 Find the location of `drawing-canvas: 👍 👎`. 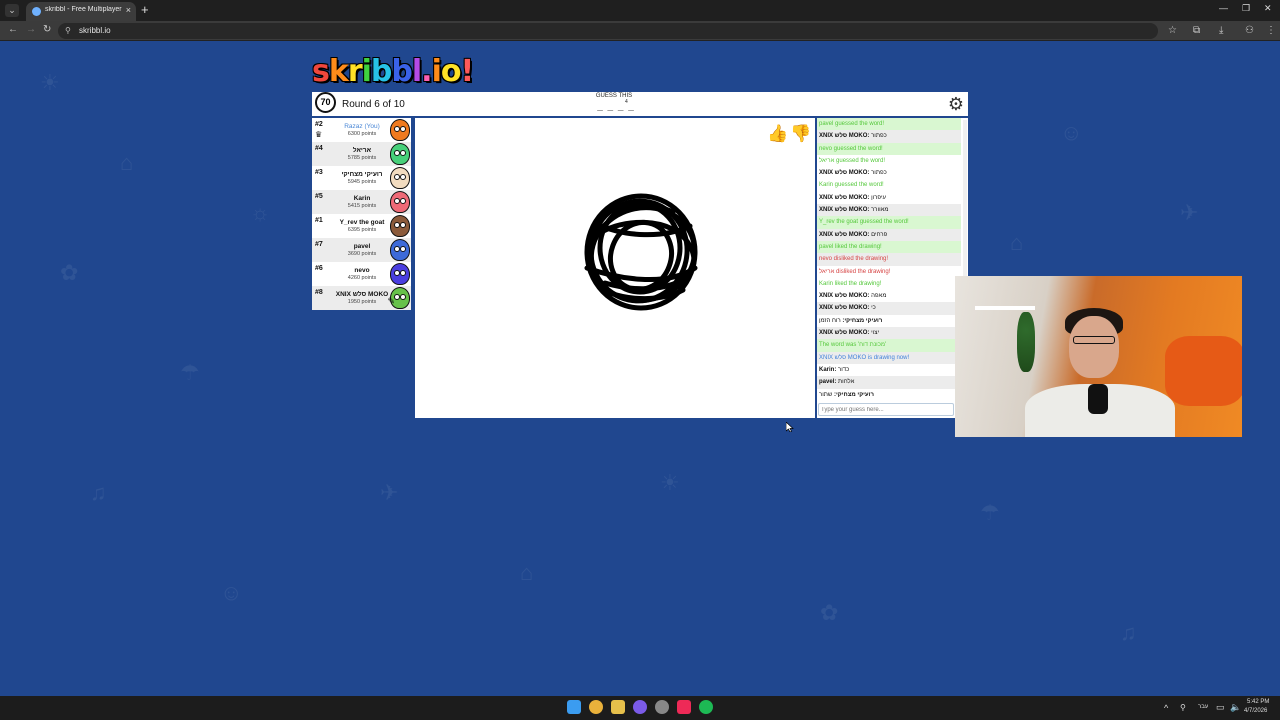

drawing-canvas: 👍 👎 is located at coordinates (615, 268).